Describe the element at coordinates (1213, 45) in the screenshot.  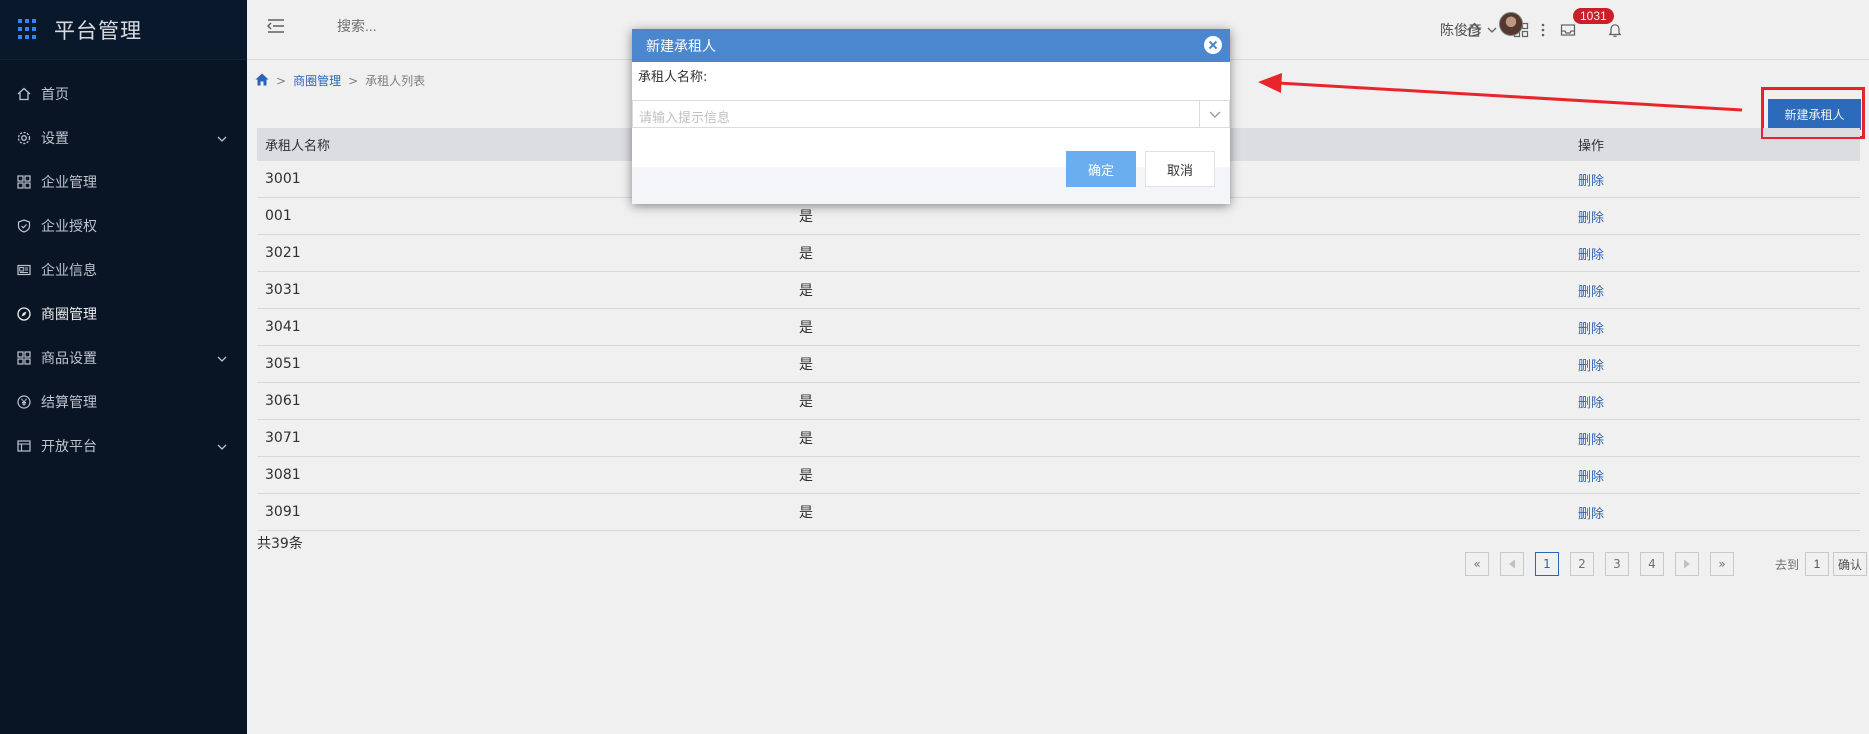
I see `close-icon` at that location.